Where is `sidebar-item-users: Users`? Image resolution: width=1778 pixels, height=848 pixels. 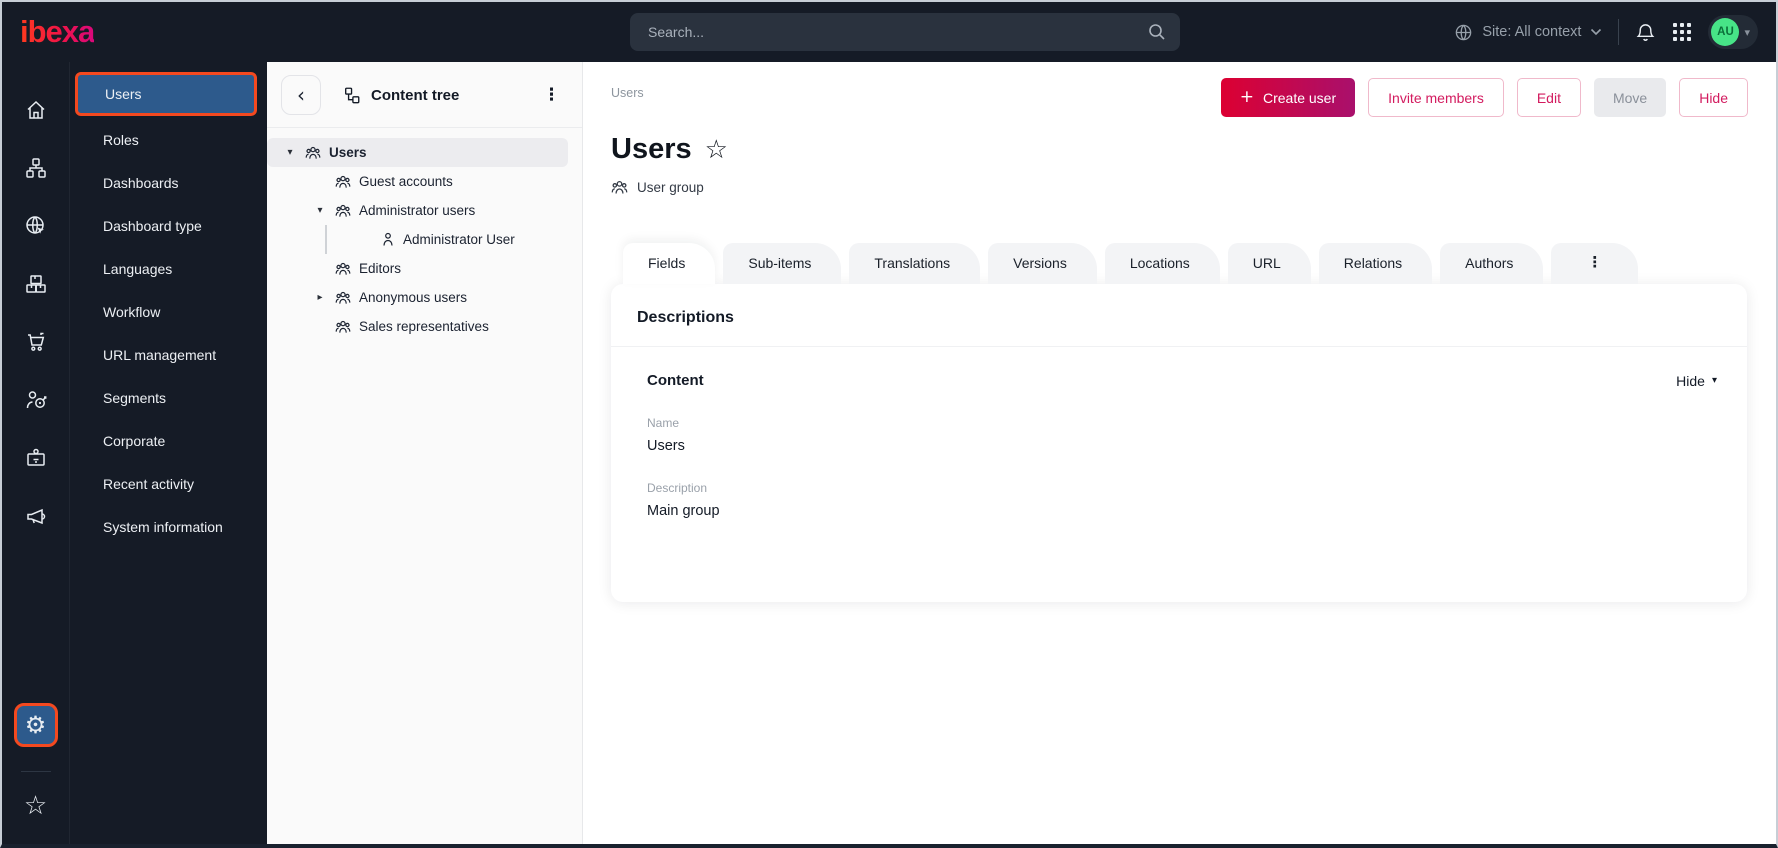 sidebar-item-users: Users is located at coordinates (166, 94).